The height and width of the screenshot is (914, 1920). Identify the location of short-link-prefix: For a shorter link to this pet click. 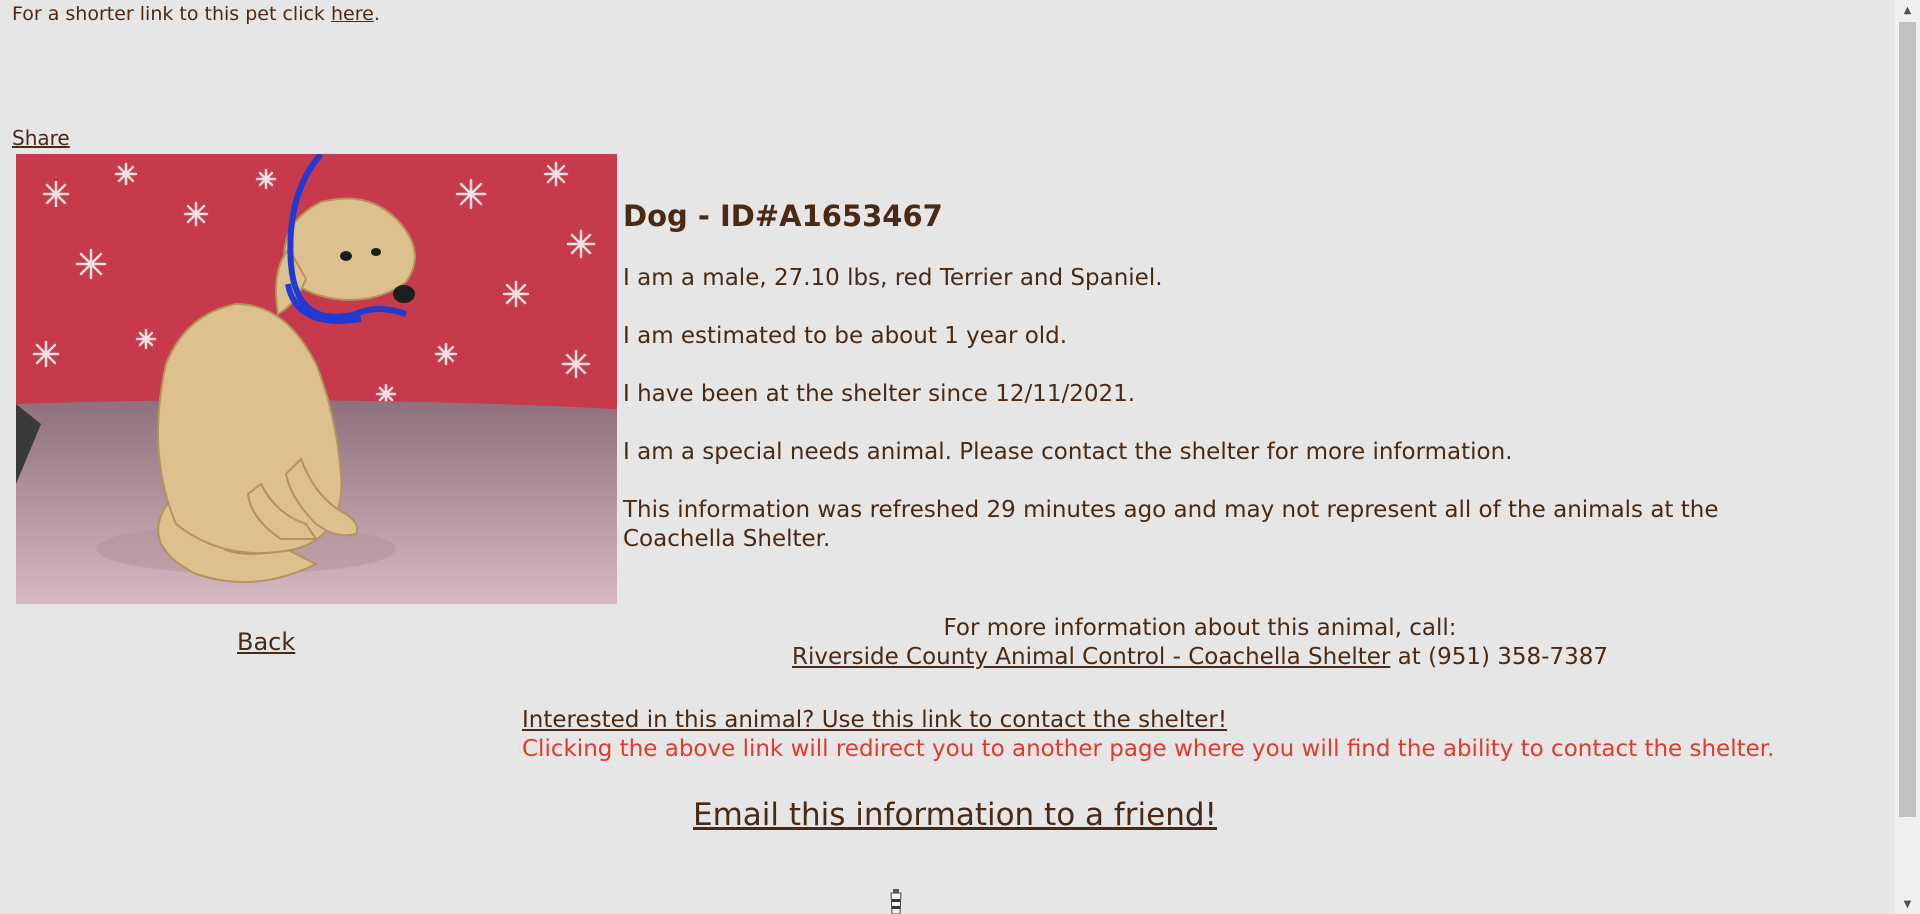
(171, 14).